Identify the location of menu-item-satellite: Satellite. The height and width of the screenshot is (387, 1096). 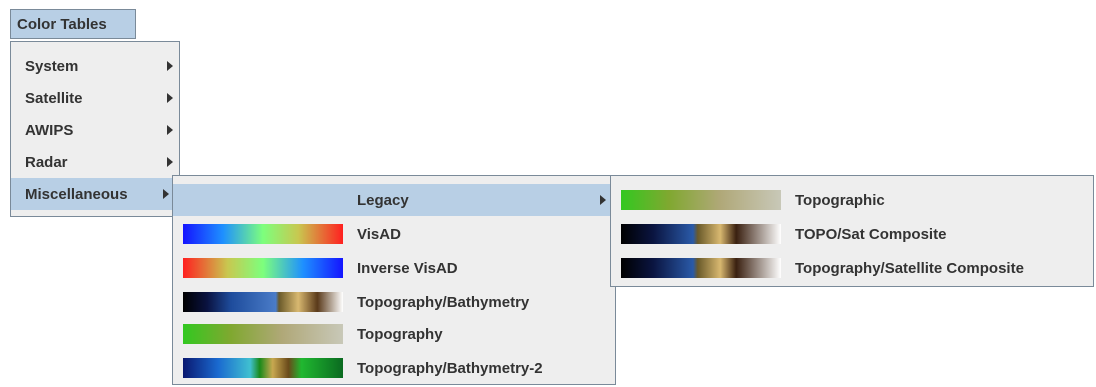
(95, 98).